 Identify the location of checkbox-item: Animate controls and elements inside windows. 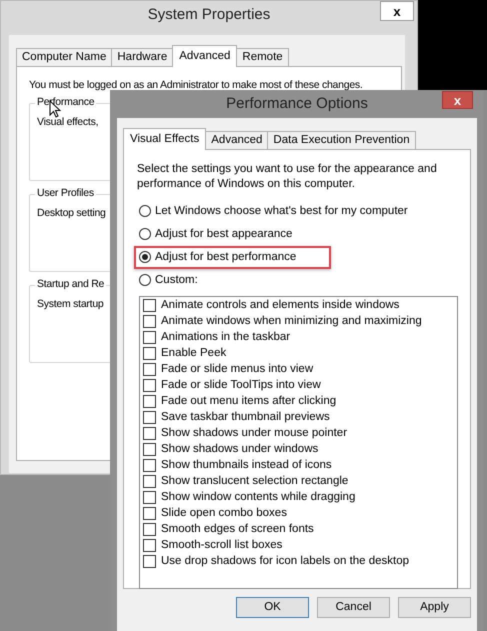
(298, 306).